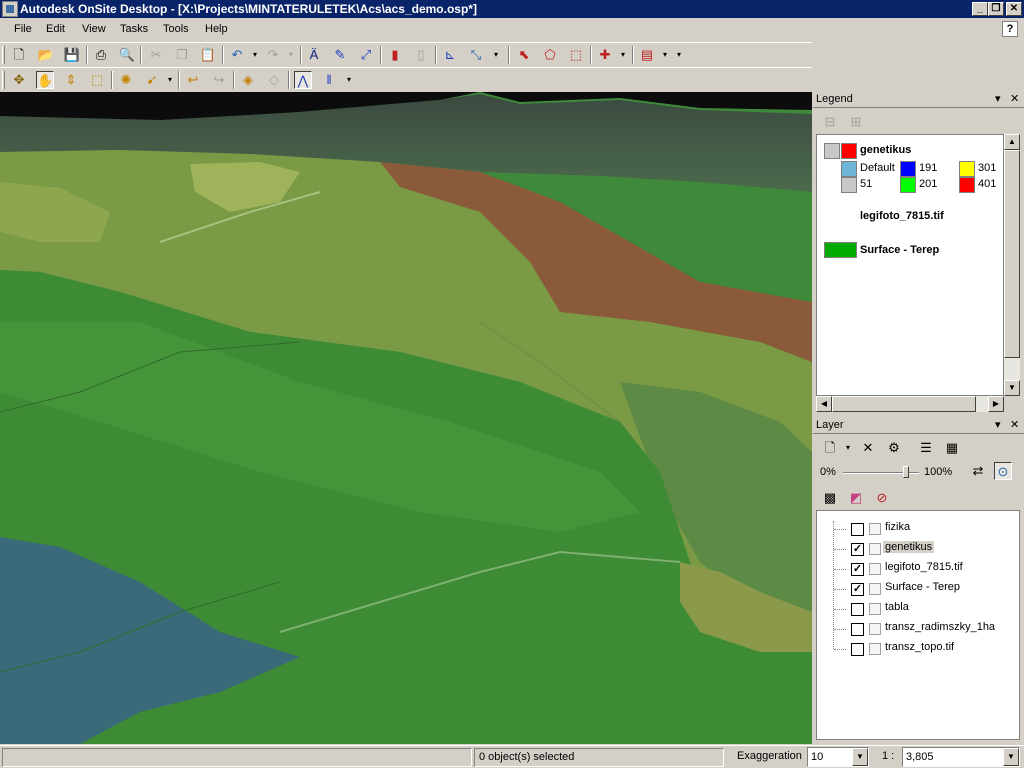  I want to click on scroll-down-icon: ▼, so click(1012, 388).